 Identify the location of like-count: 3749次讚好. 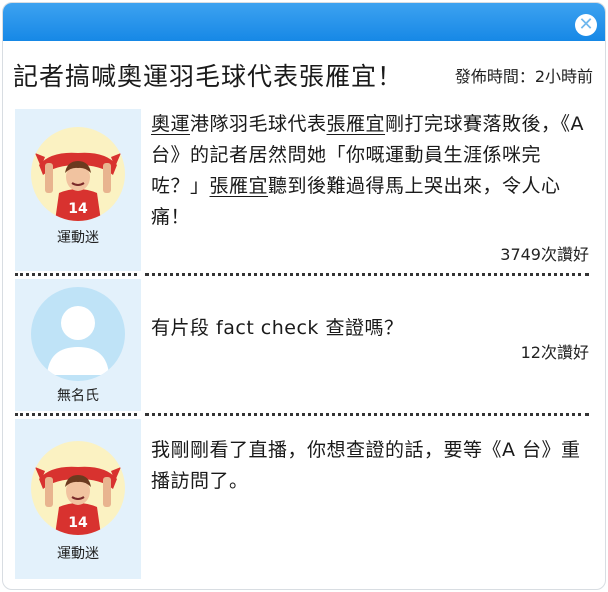
(544, 253).